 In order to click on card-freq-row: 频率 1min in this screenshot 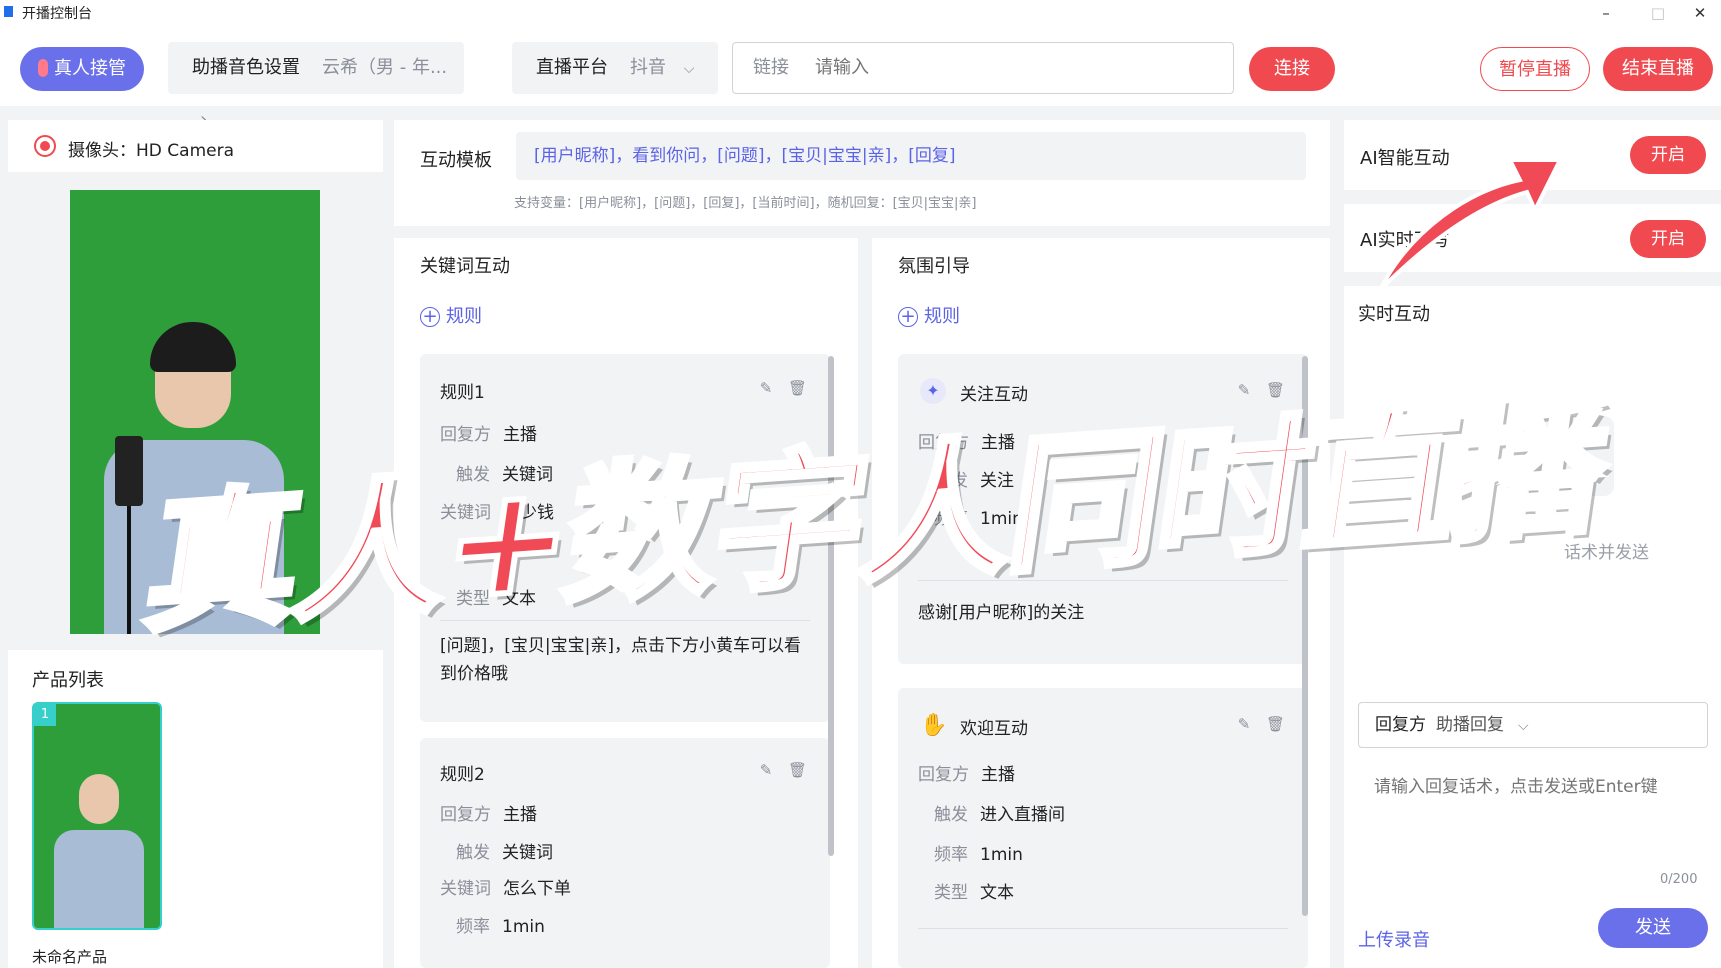, I will do `click(978, 852)`.